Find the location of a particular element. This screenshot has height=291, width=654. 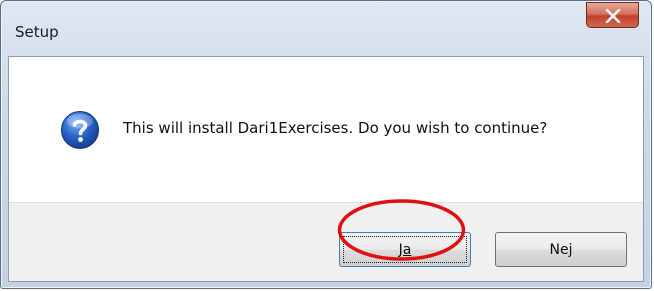

no-button-label: Nej is located at coordinates (561, 249).